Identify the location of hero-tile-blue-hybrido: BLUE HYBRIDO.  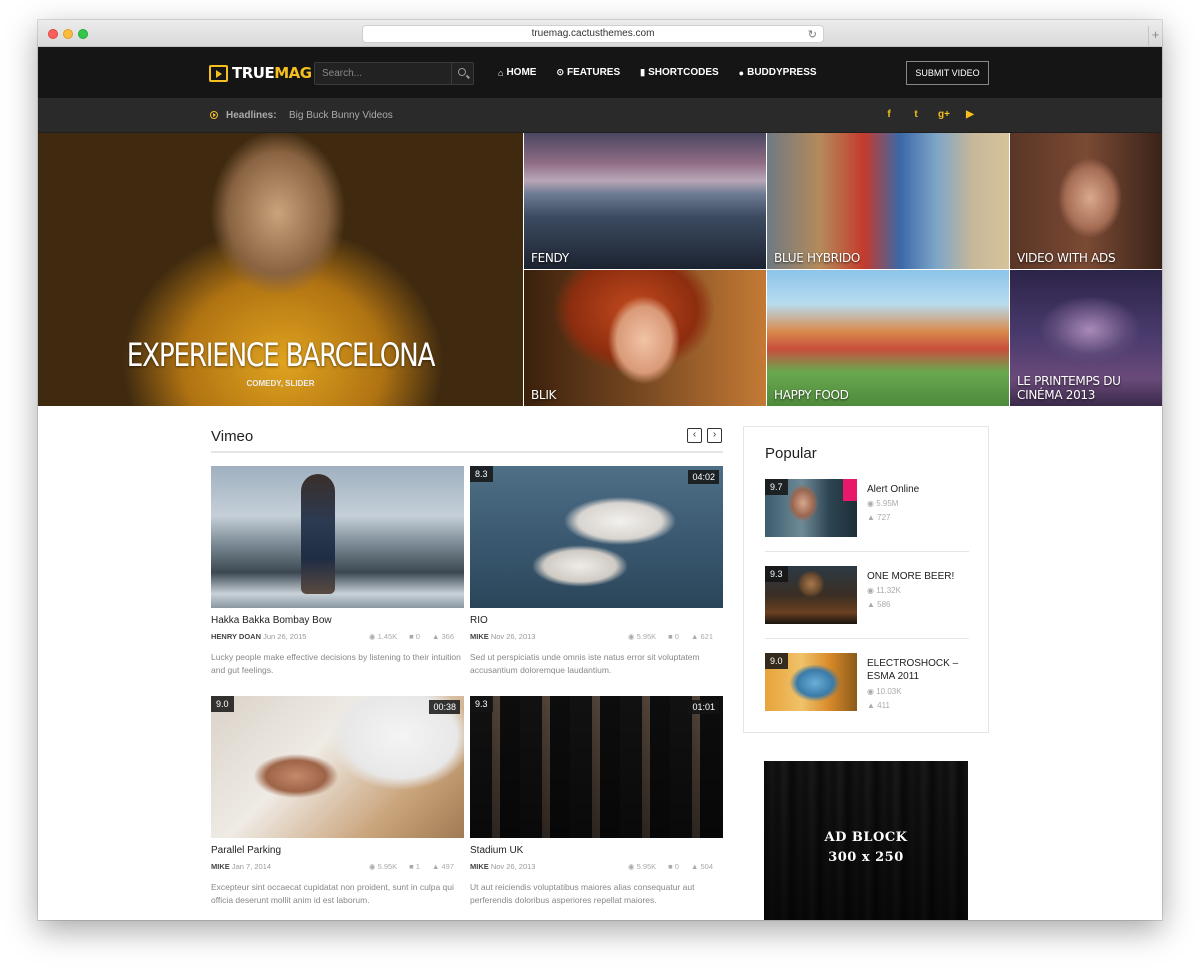
(888, 201).